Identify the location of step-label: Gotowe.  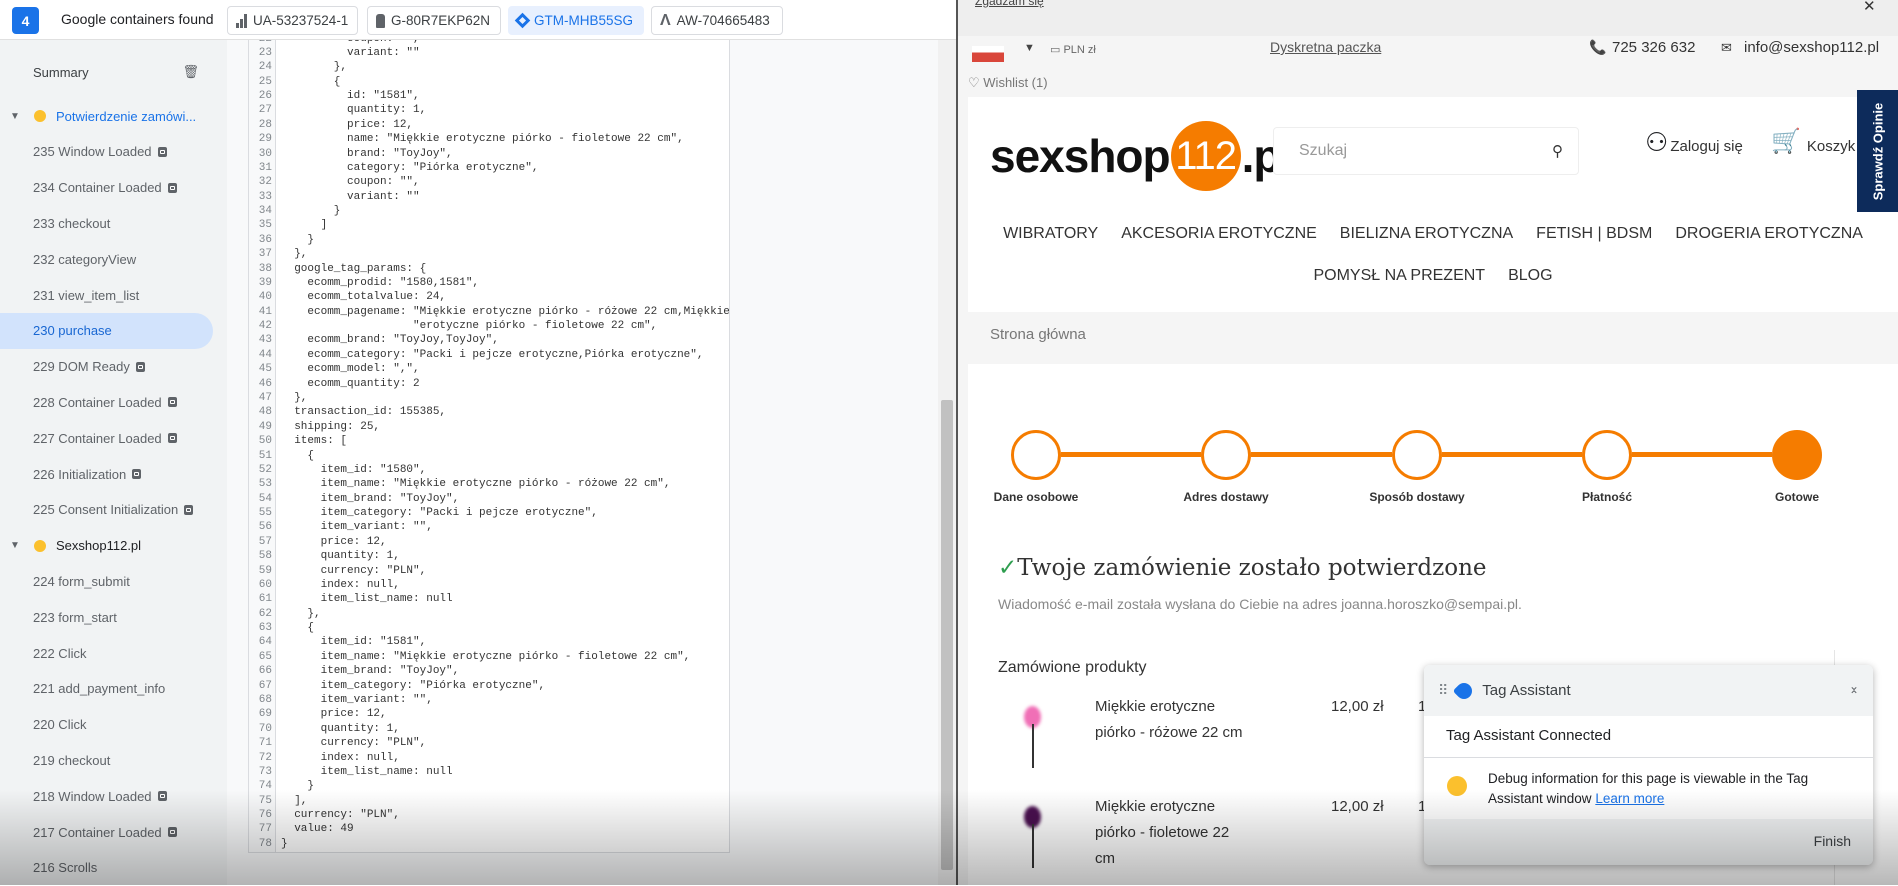
(1797, 497).